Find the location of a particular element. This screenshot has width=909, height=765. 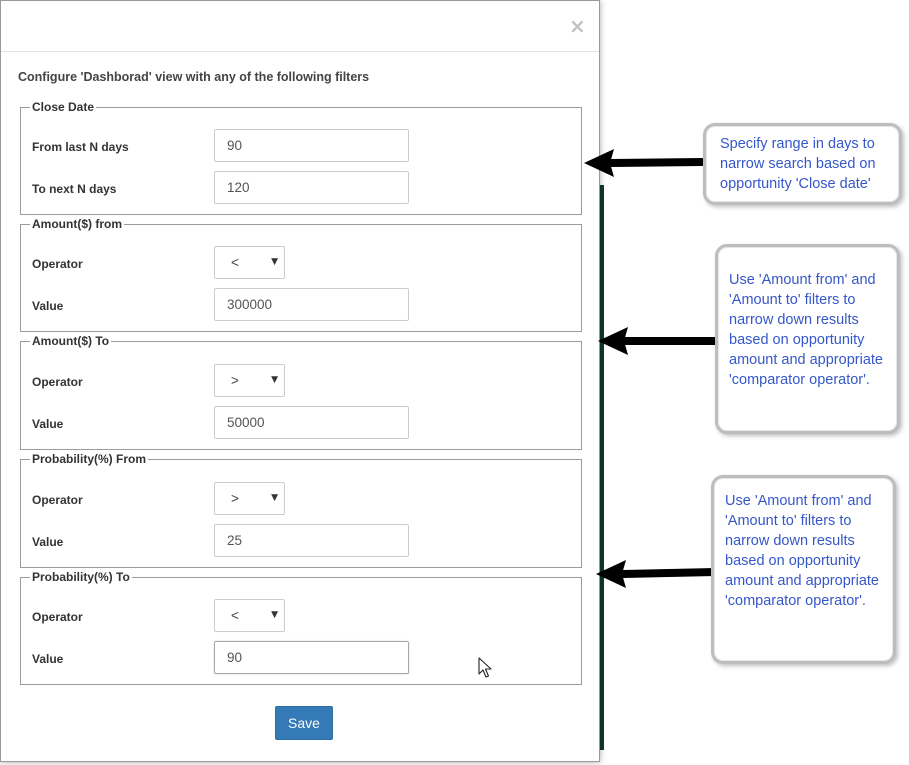

amount-to-operator-value: > is located at coordinates (235, 380).